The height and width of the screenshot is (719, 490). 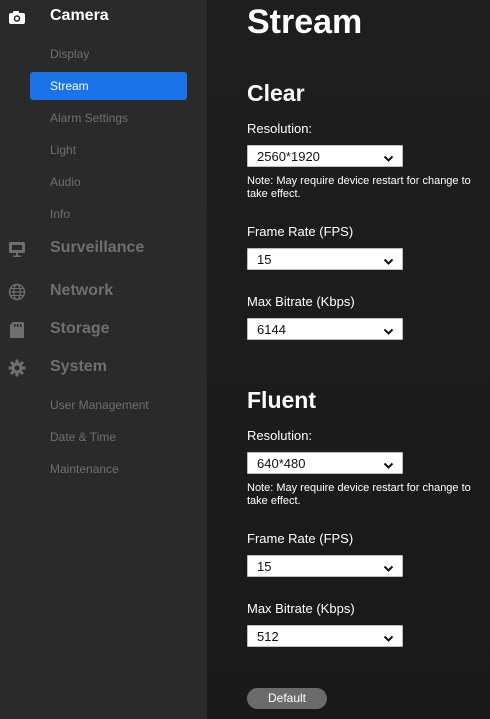 What do you see at coordinates (281, 463) in the screenshot?
I see `select-value: 640*480` at bounding box center [281, 463].